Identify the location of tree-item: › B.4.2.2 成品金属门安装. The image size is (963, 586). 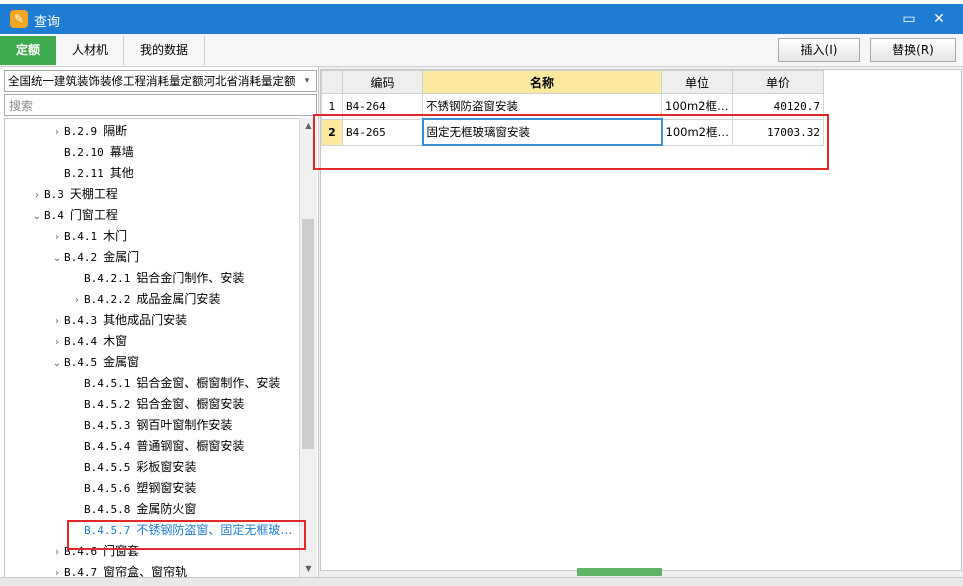
(145, 299).